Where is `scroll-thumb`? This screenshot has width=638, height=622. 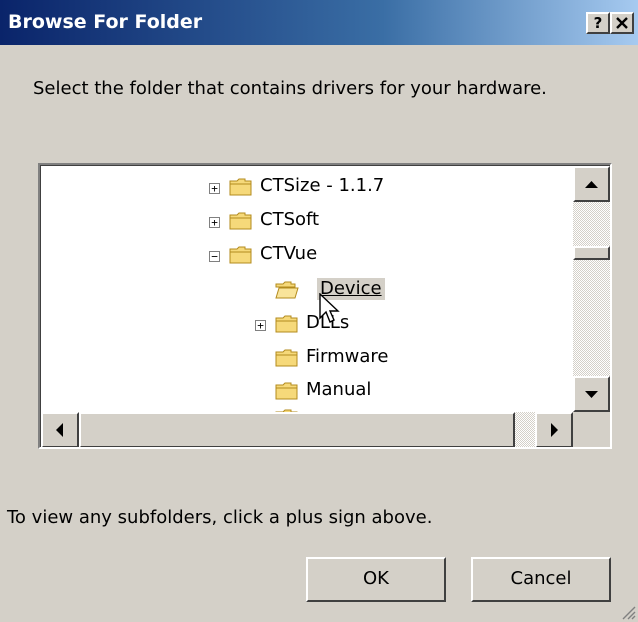
scroll-thumb is located at coordinates (591, 253).